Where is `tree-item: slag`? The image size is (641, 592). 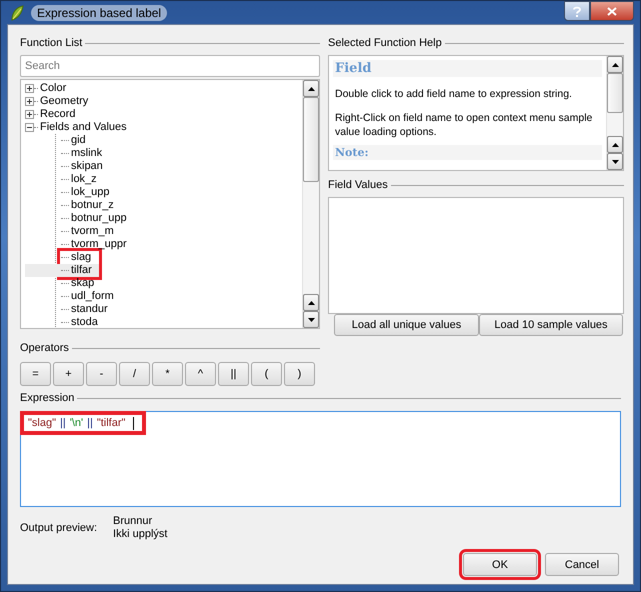
tree-item: slag is located at coordinates (62, 257).